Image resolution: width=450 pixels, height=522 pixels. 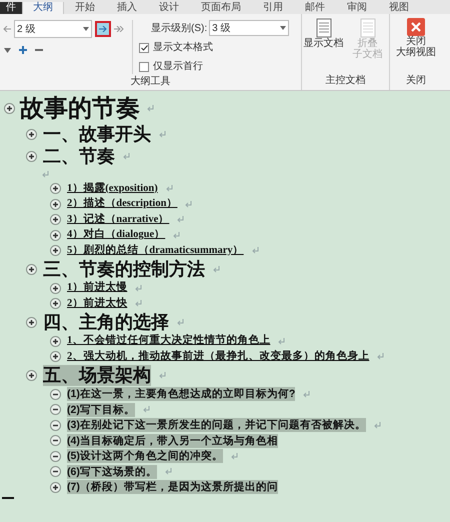 What do you see at coordinates (346, 81) in the screenshot?
I see `group-label: 主控文档` at bounding box center [346, 81].